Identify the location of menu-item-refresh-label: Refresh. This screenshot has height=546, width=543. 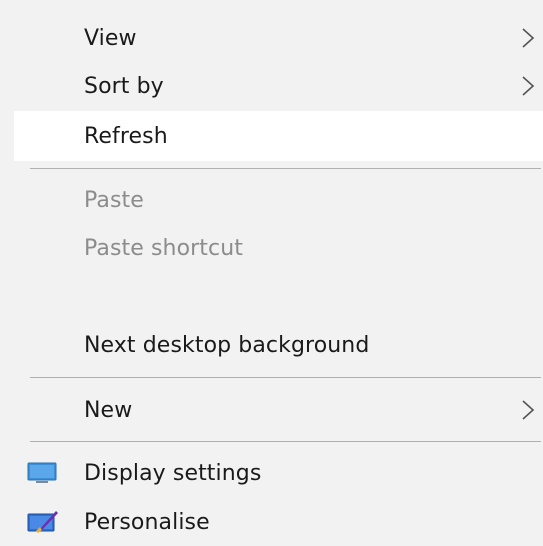
(126, 136).